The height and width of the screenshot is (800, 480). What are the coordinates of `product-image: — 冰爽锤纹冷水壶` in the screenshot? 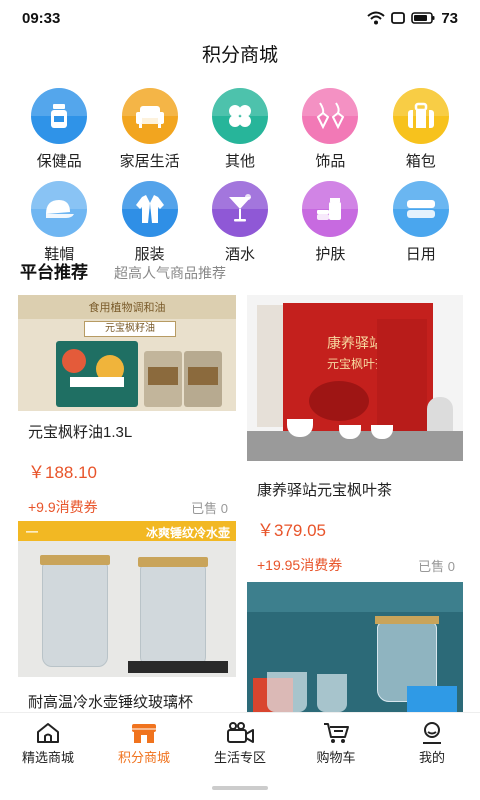 It's located at (127, 599).